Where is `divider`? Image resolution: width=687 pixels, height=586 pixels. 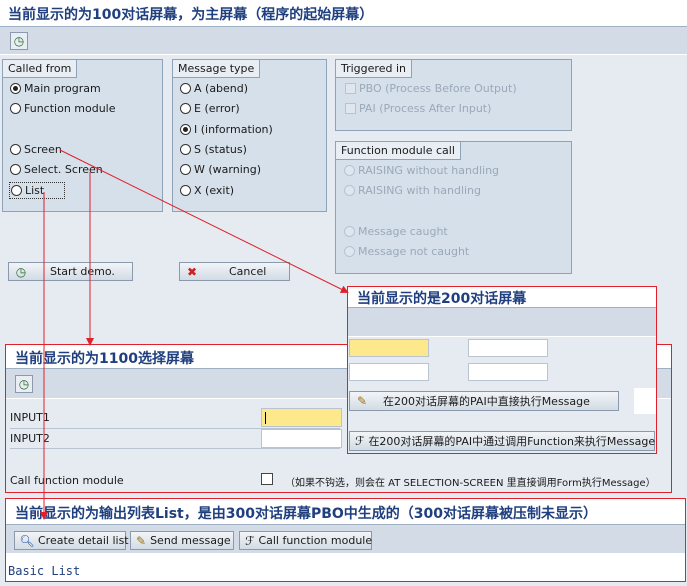 divider is located at coordinates (175, 448).